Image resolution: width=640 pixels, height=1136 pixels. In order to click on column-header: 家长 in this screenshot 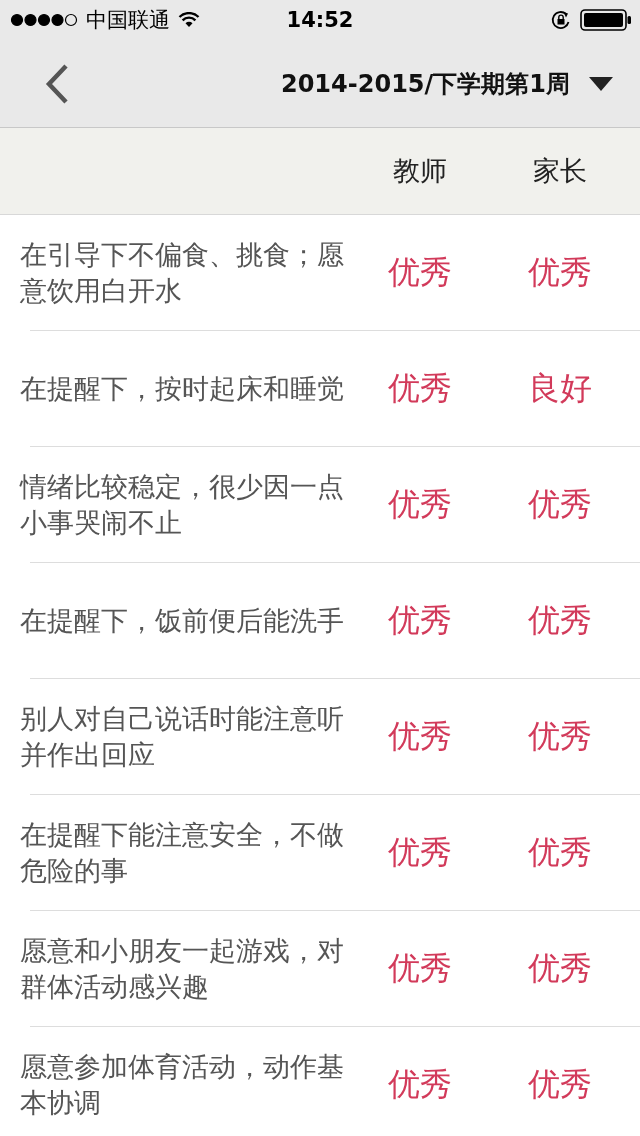, I will do `click(560, 171)`.